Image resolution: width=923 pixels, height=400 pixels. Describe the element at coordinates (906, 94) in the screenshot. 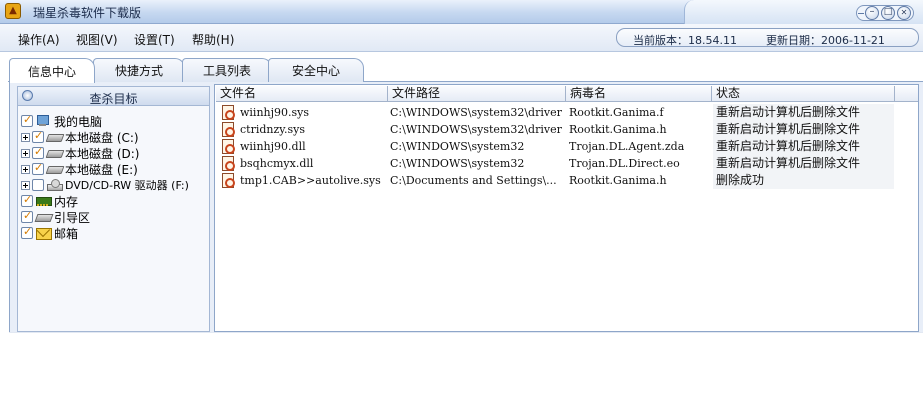

I see `column-header-filler` at that location.